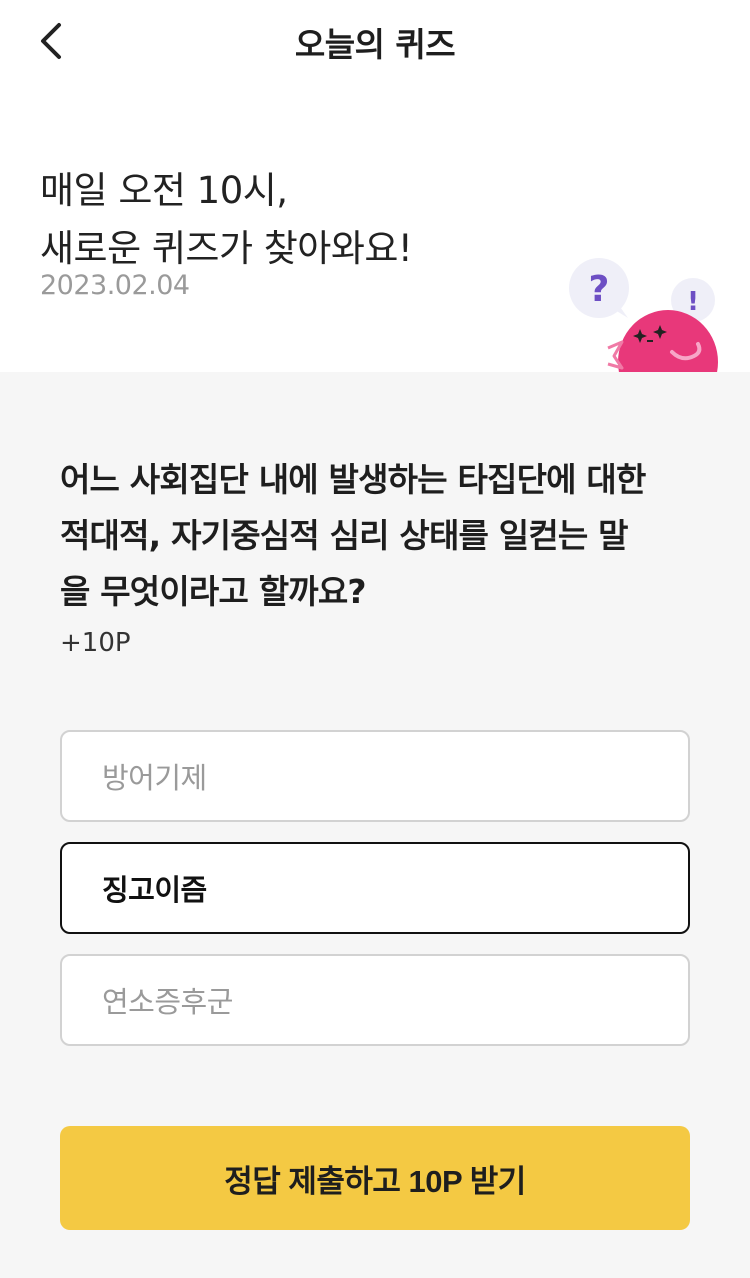  Describe the element at coordinates (375, 1181) in the screenshot. I see `submit-button-label: 정답 제출하고 10P 받기` at that location.